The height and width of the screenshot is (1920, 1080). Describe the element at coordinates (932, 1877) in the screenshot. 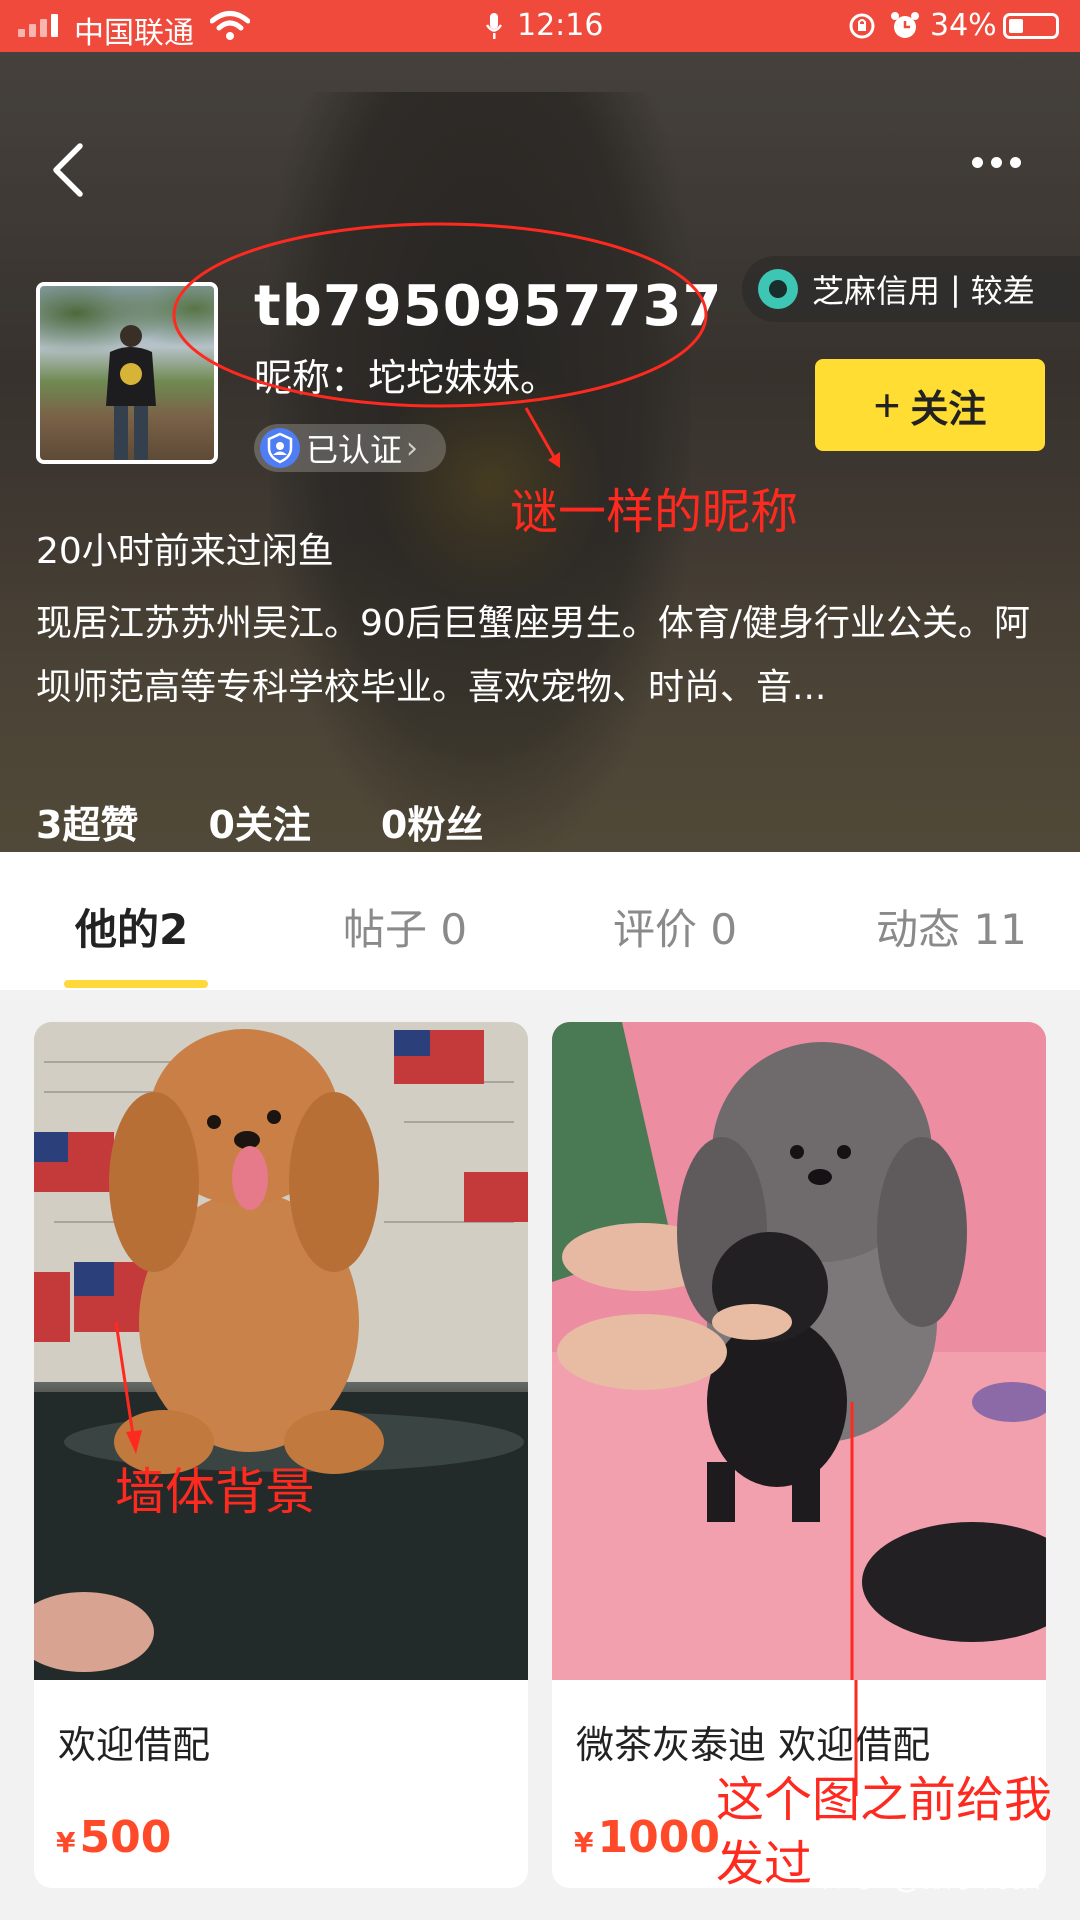

I see `watermark: 知乎 @猴子的猫` at that location.